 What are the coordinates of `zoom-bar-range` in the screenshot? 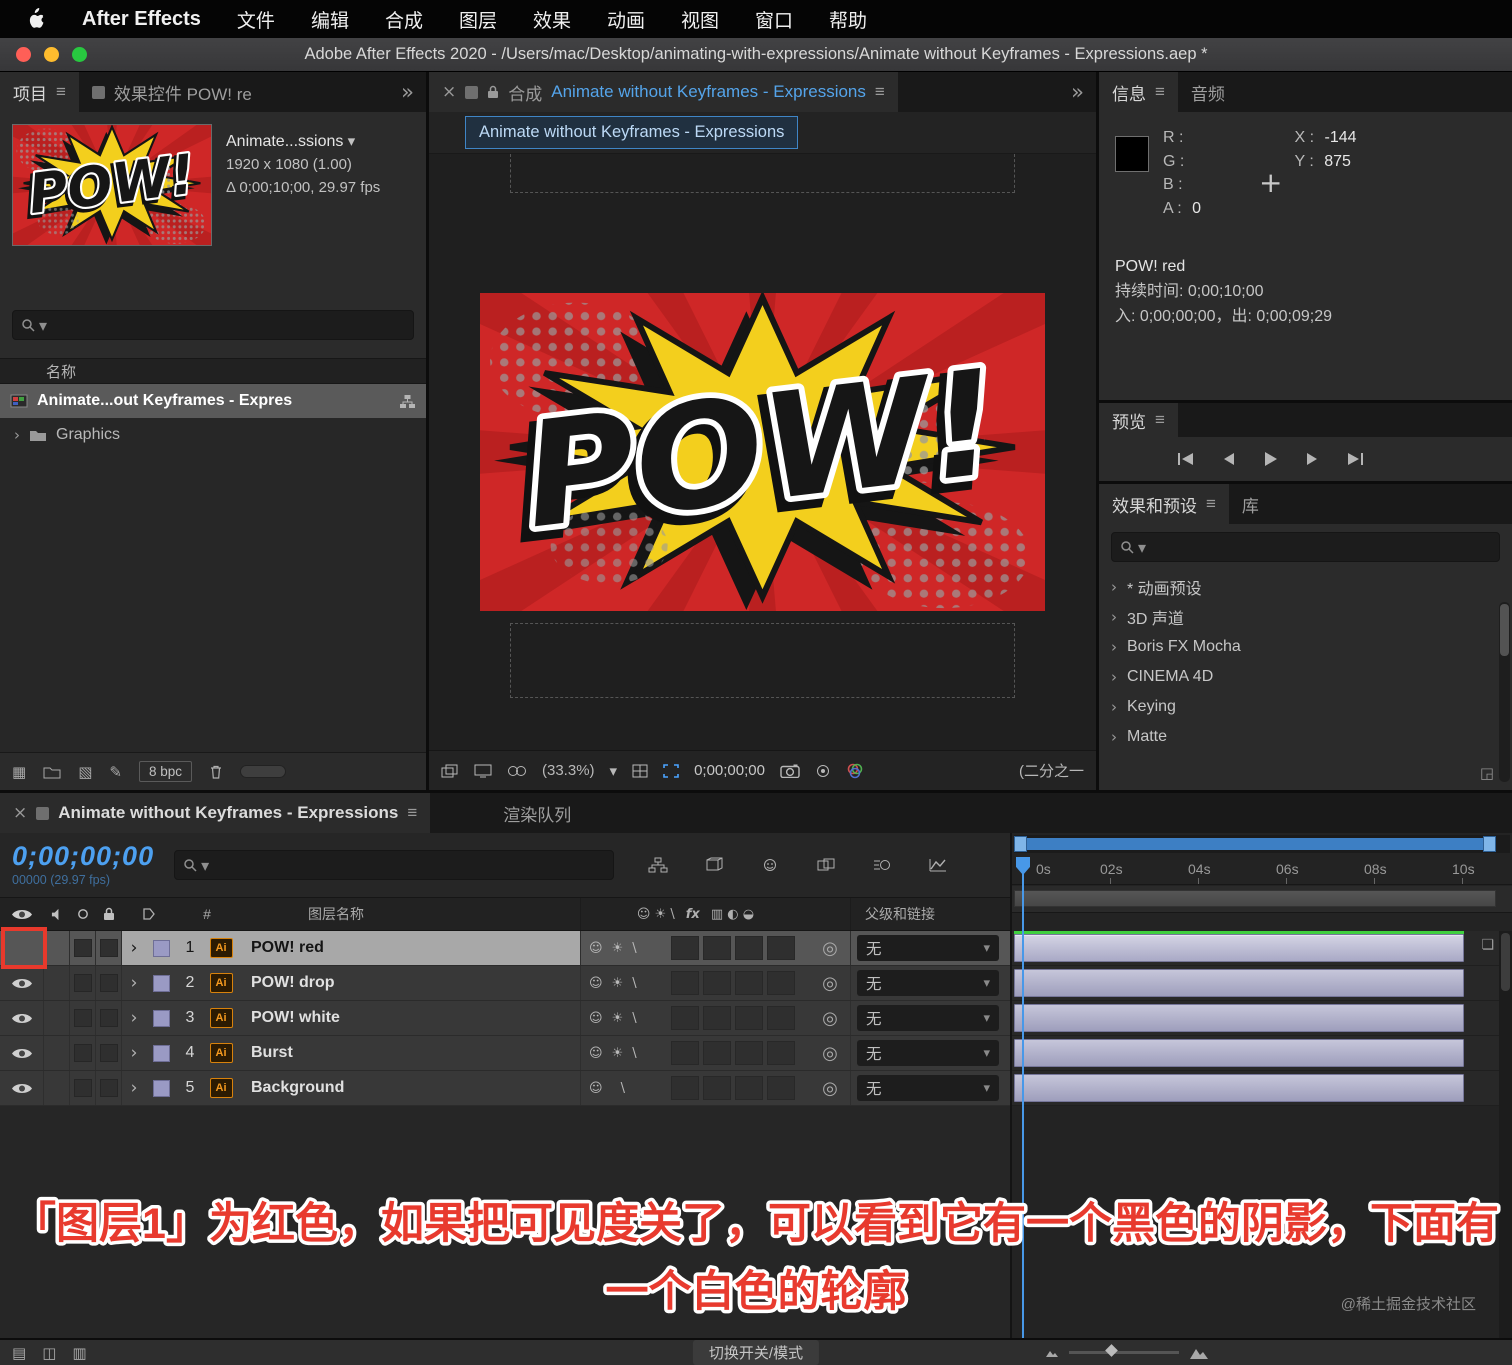 It's located at (1255, 844).